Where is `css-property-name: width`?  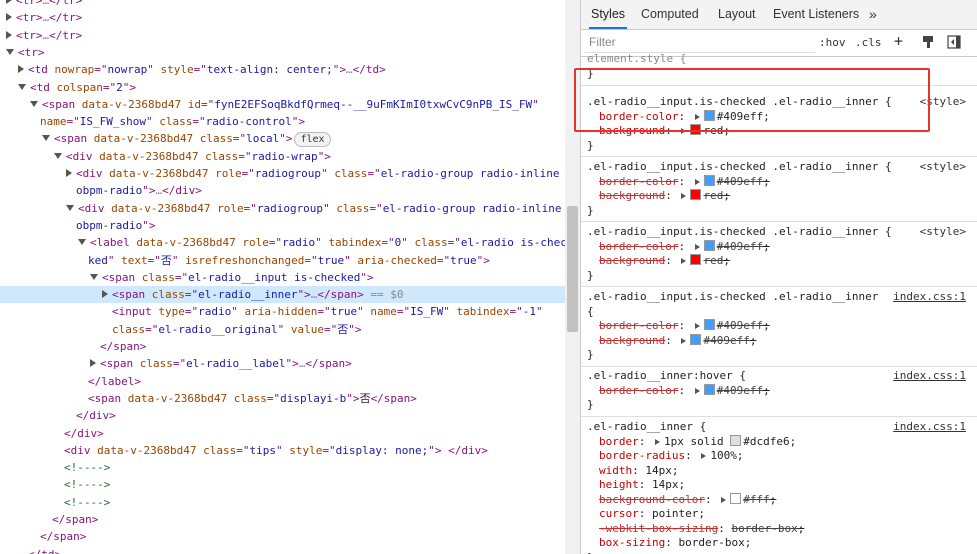 css-property-name: width is located at coordinates (615, 470).